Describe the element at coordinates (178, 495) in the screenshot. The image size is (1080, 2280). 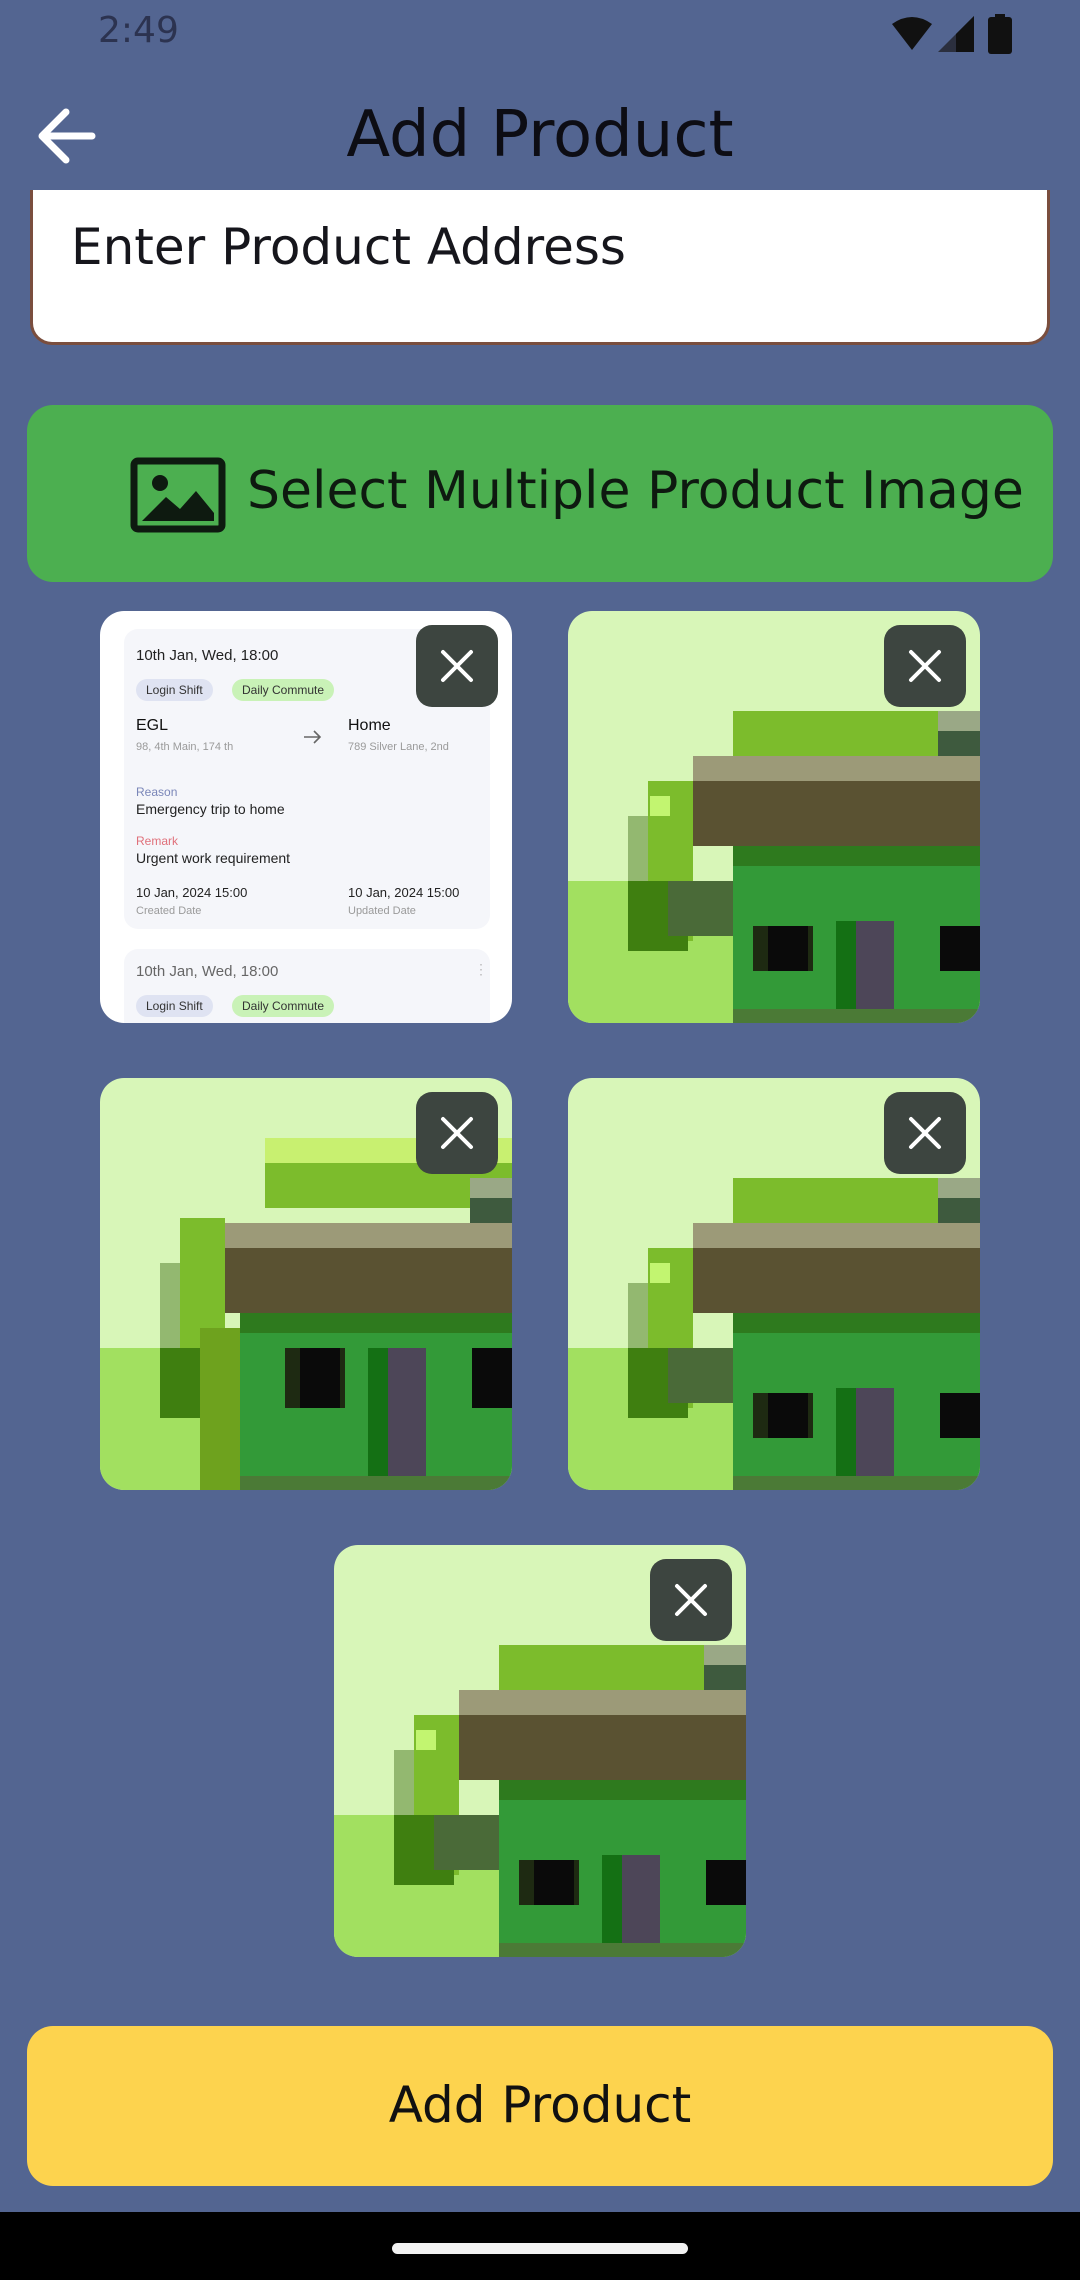
I see `image-icon` at that location.